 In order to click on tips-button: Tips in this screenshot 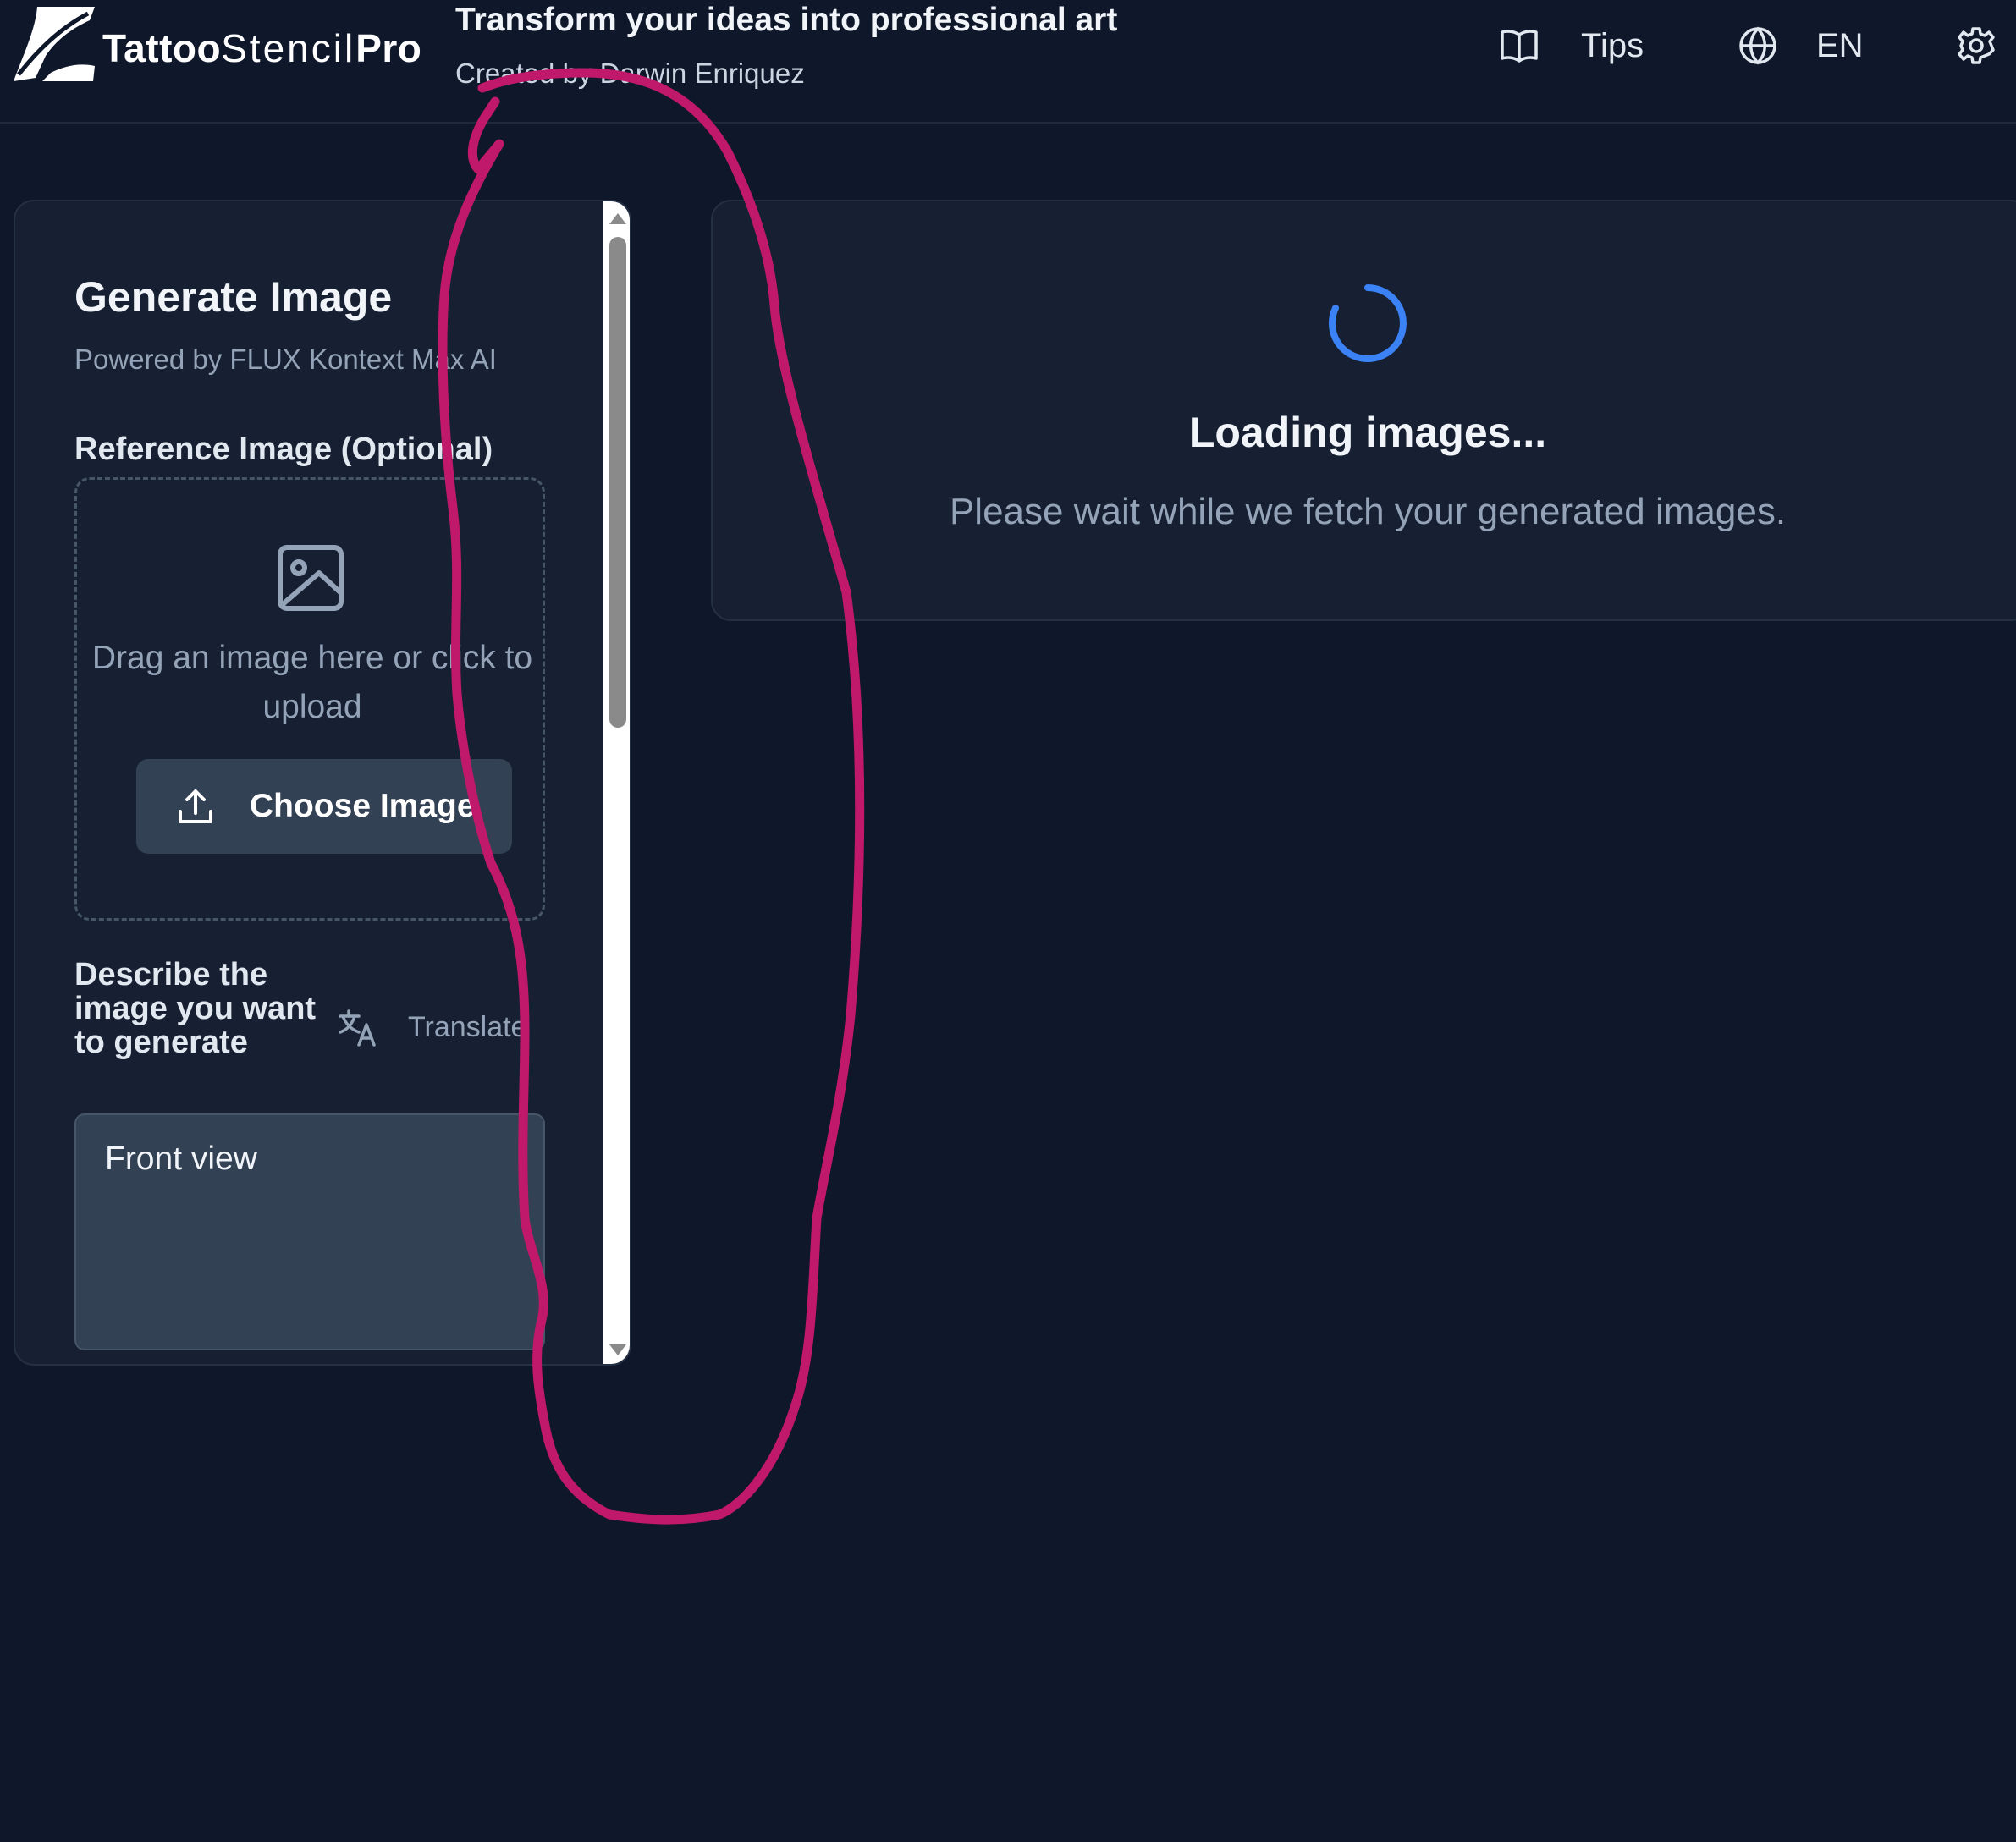, I will do `click(1572, 45)`.